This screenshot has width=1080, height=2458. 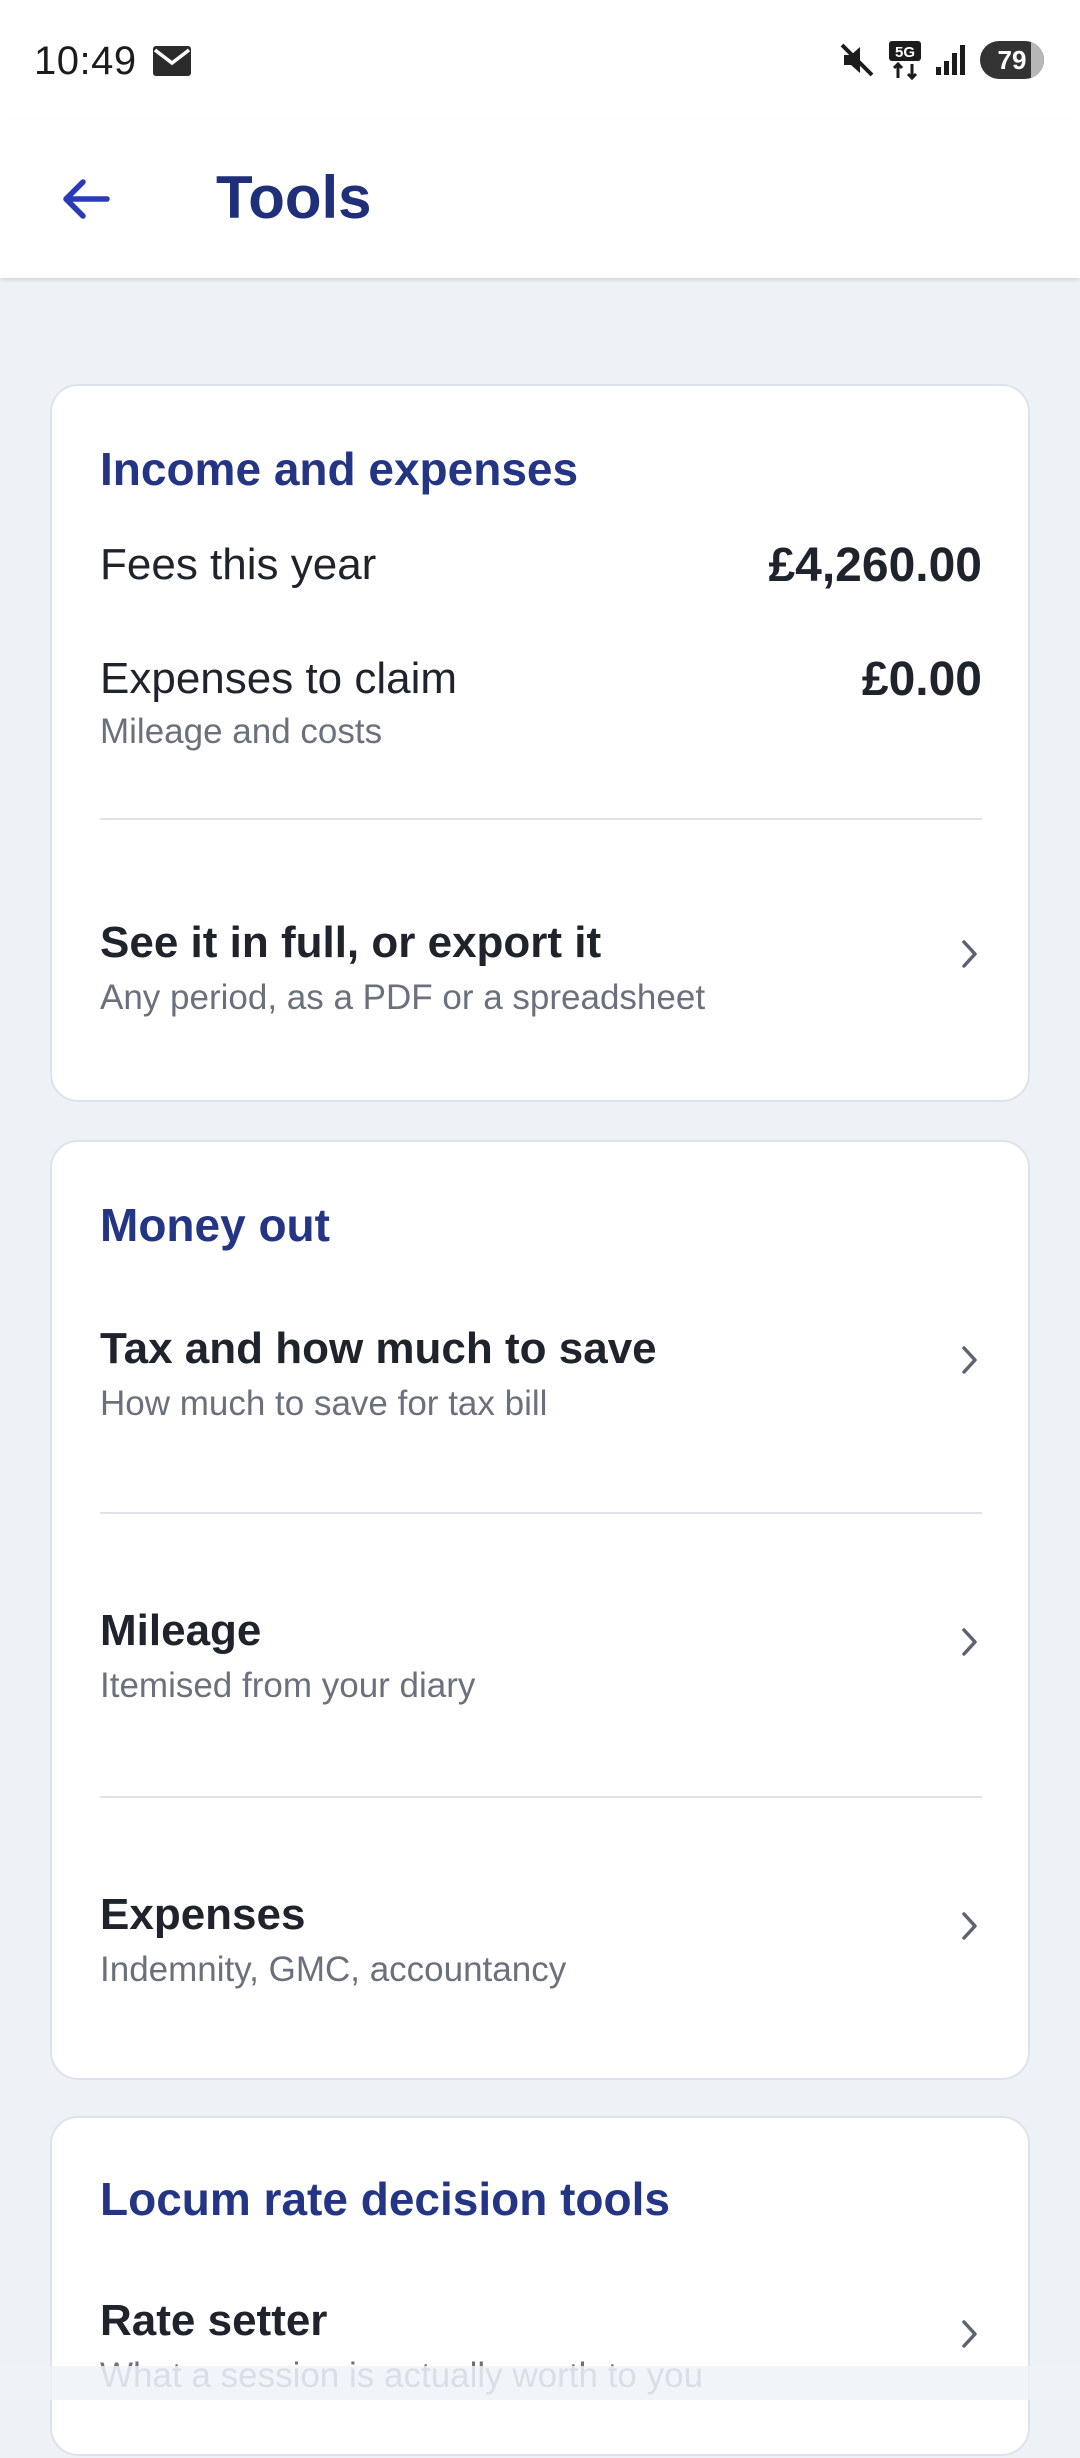 I want to click on 5g-icon: 5G, so click(x=905, y=60).